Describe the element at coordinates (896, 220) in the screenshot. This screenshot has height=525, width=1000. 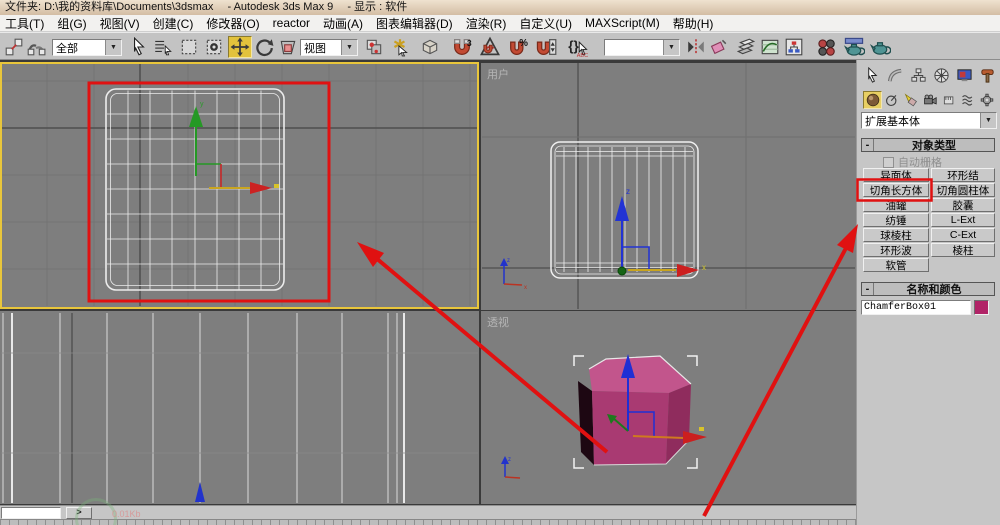
I see `button-spindle: 纺锤` at that location.